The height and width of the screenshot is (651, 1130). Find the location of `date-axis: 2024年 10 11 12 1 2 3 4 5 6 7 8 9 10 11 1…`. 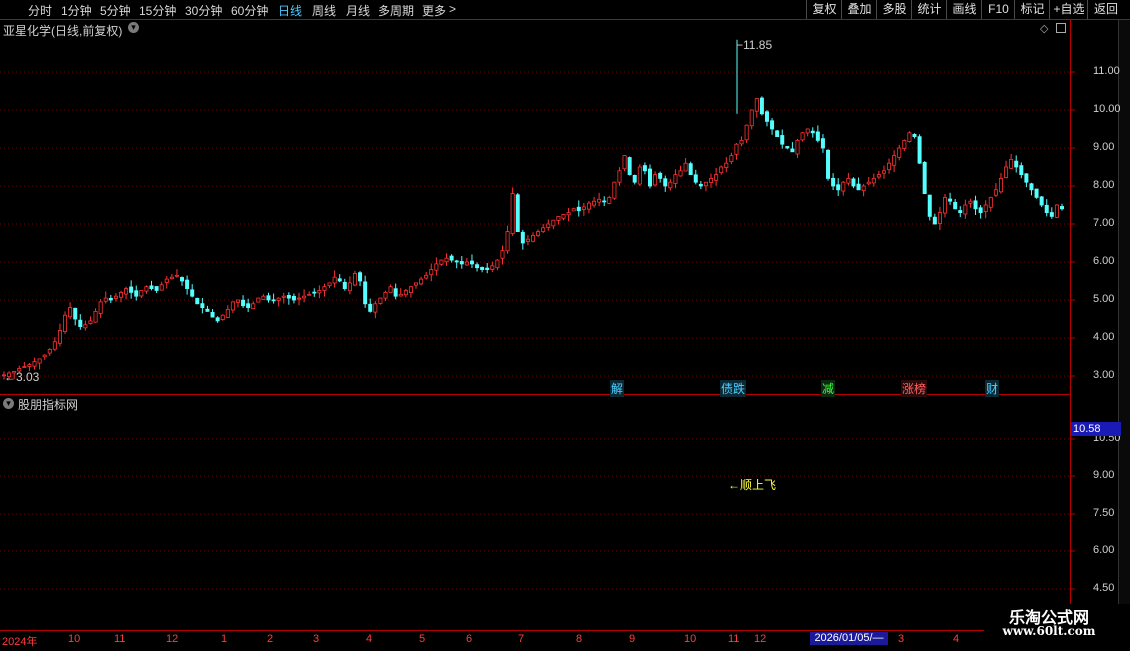

date-axis: 2024年 10 11 12 1 2 3 4 5 6 7 8 9 10 11 1… is located at coordinates (565, 640).